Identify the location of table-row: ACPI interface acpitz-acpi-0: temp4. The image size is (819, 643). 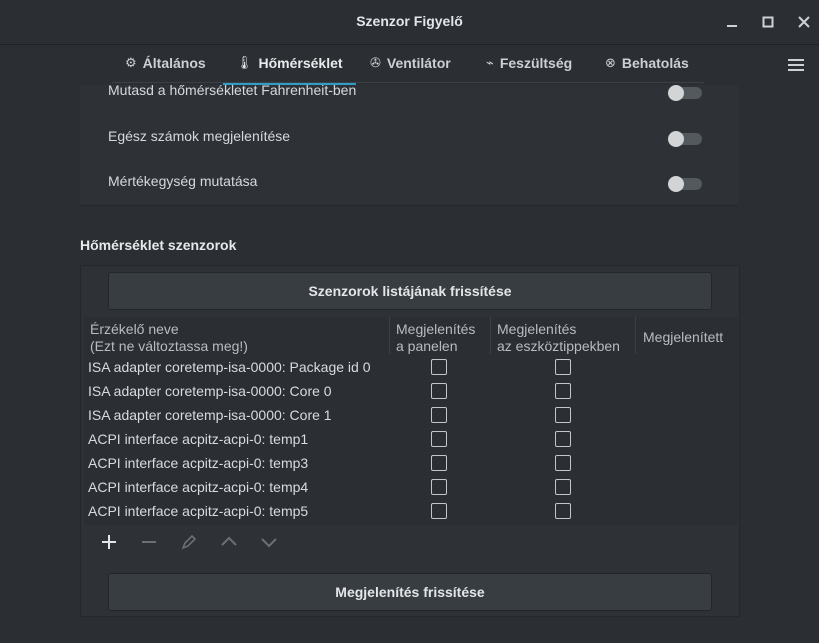
(411, 488).